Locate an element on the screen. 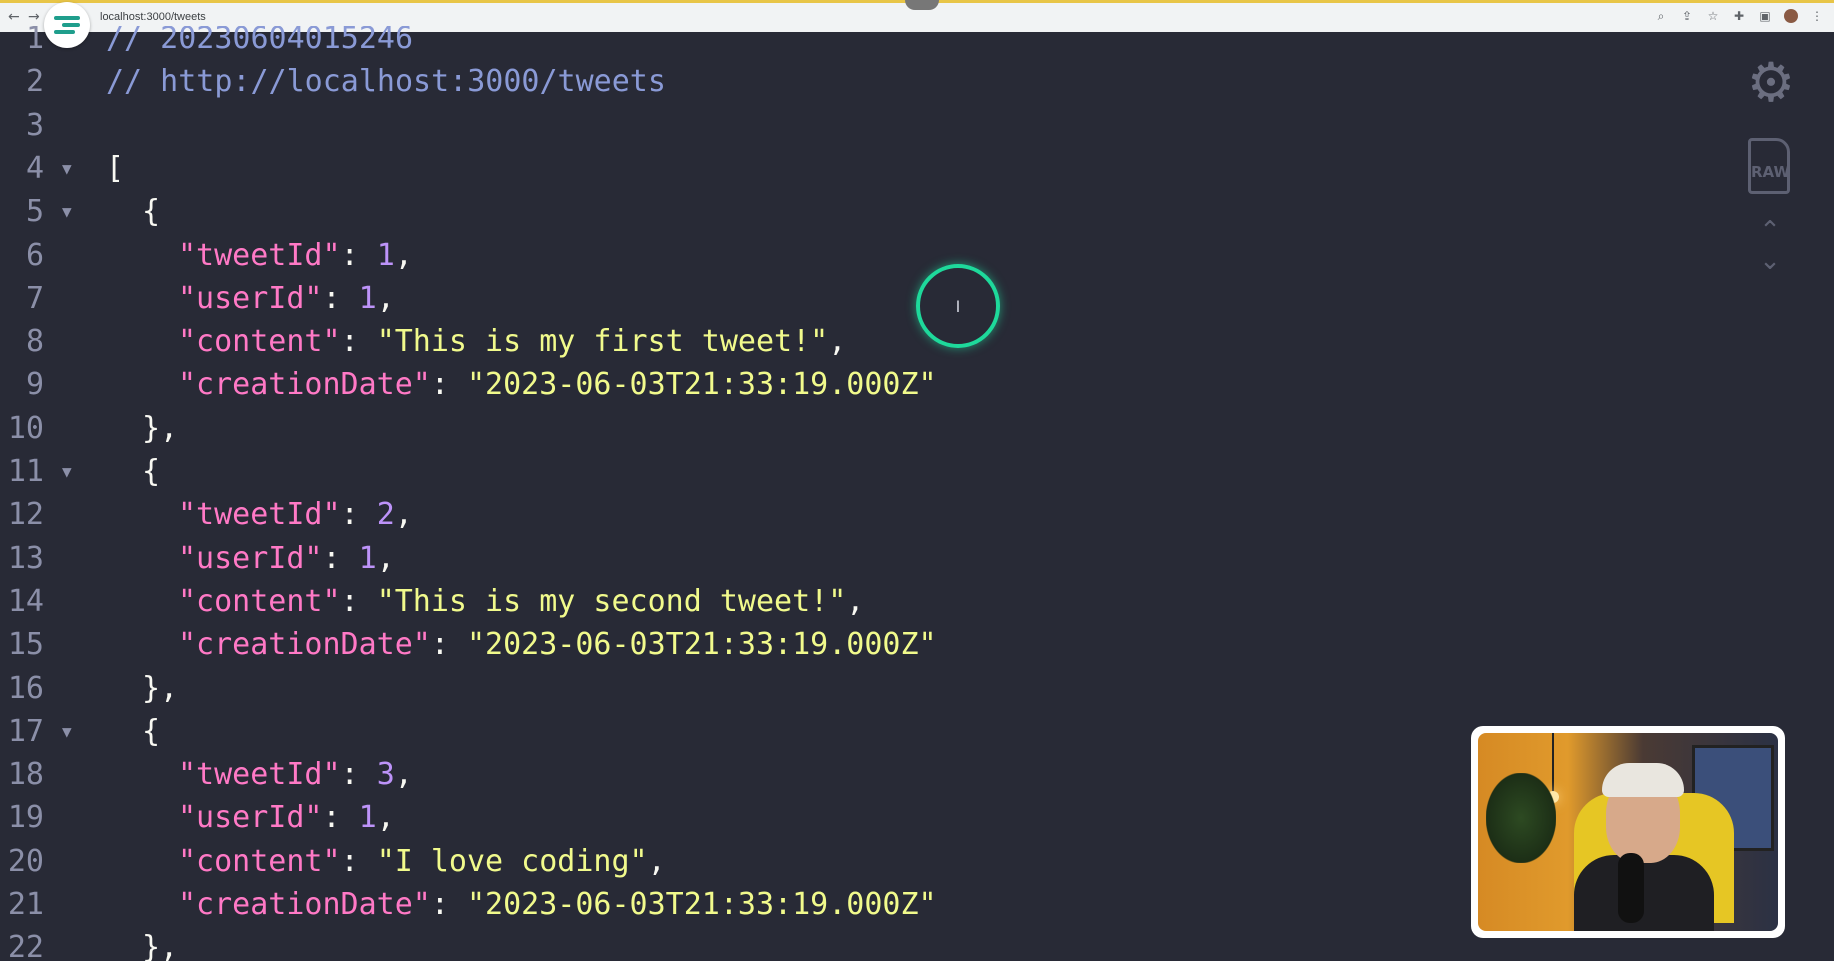 This screenshot has height=961, width=1834. token-str: "This is my first tweet!" is located at coordinates (602, 342).